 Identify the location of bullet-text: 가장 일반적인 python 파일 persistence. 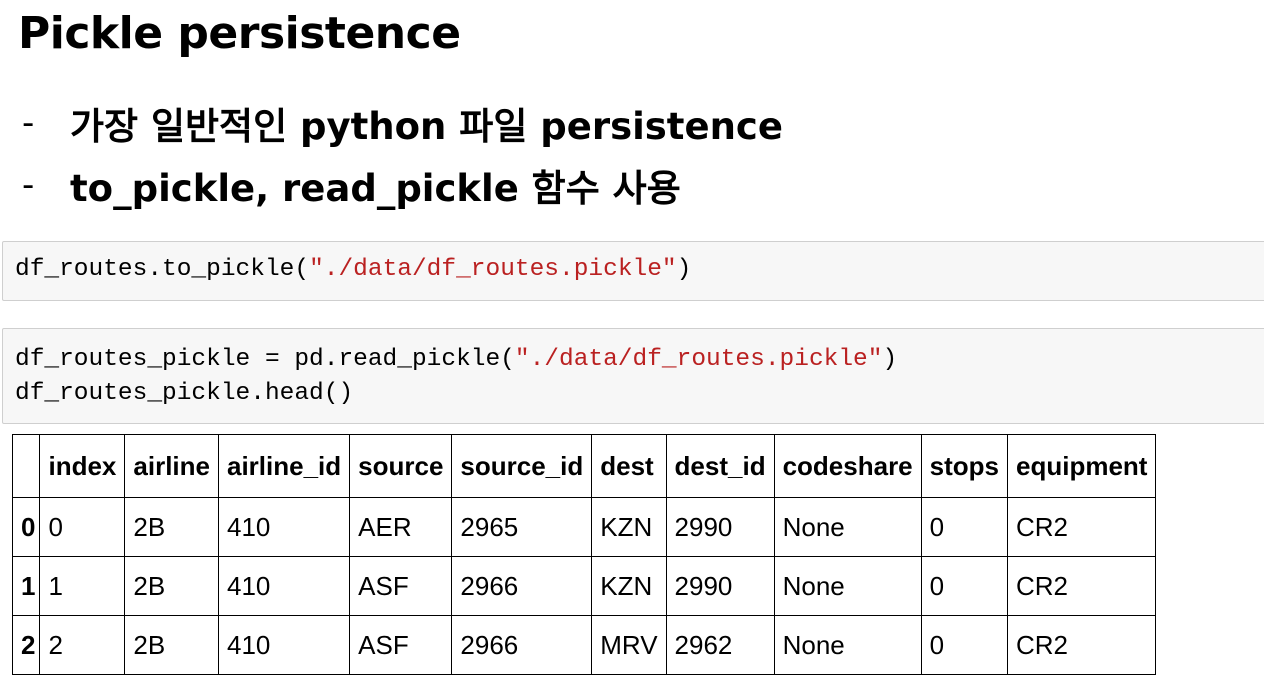
(426, 126).